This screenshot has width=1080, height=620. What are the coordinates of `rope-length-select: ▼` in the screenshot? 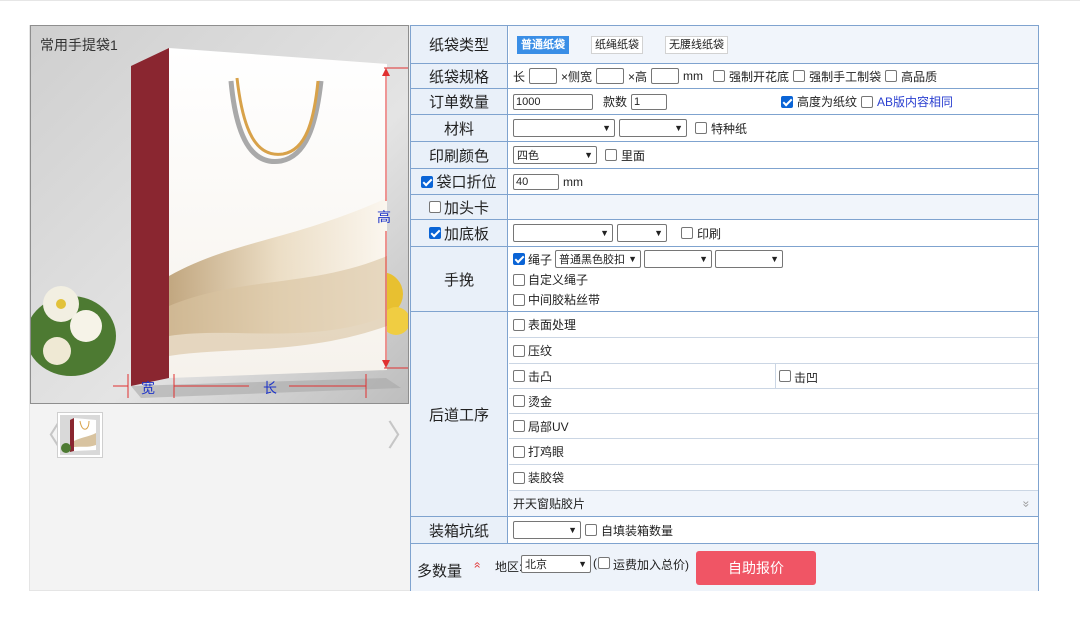 It's located at (749, 259).